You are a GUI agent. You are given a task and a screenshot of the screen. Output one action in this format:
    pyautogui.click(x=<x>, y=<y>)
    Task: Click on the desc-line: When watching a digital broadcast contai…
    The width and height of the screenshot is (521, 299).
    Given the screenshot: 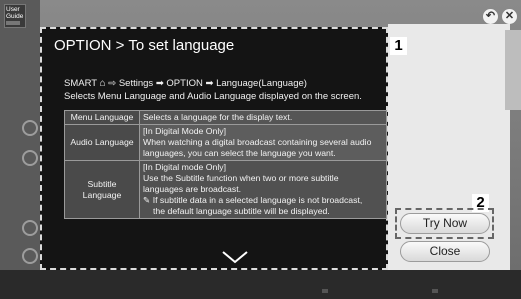 What is the action you would take?
    pyautogui.click(x=257, y=142)
    